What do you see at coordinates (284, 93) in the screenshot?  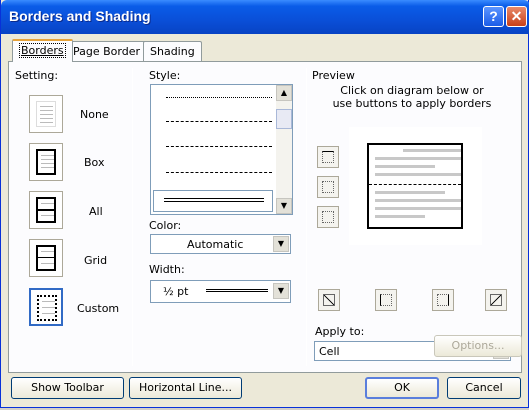 I see `scroll-up-button: ▲` at bounding box center [284, 93].